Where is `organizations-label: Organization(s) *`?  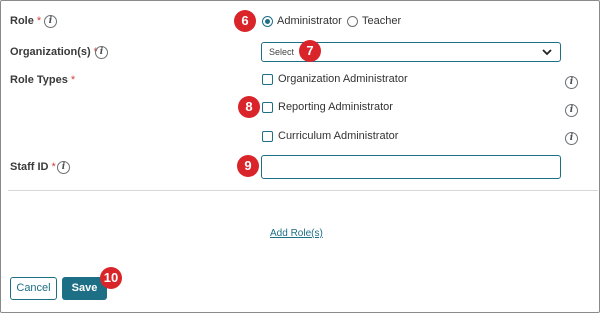 organizations-label: Organization(s) * is located at coordinates (54, 52).